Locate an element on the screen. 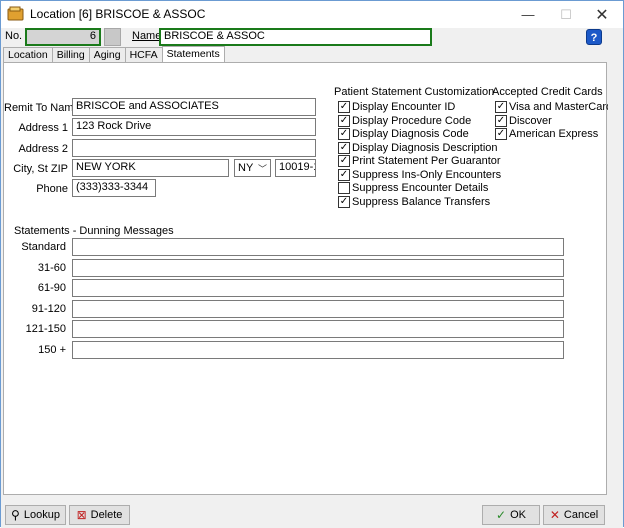  ok-button: ✓ OK is located at coordinates (511, 515).